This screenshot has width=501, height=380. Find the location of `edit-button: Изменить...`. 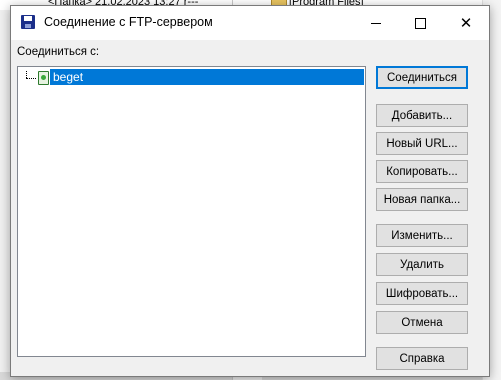

edit-button: Изменить... is located at coordinates (422, 235).